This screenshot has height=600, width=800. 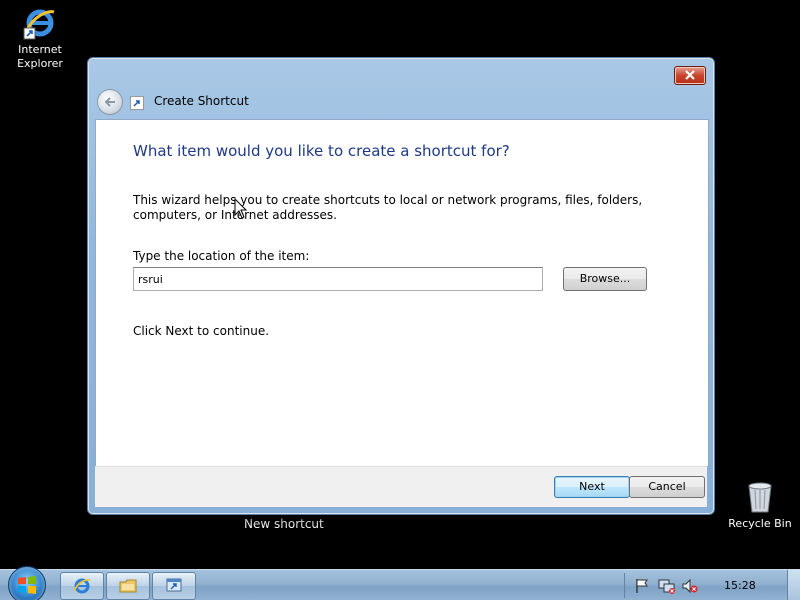 What do you see at coordinates (690, 586) in the screenshot?
I see `volume-muted-icon` at bounding box center [690, 586].